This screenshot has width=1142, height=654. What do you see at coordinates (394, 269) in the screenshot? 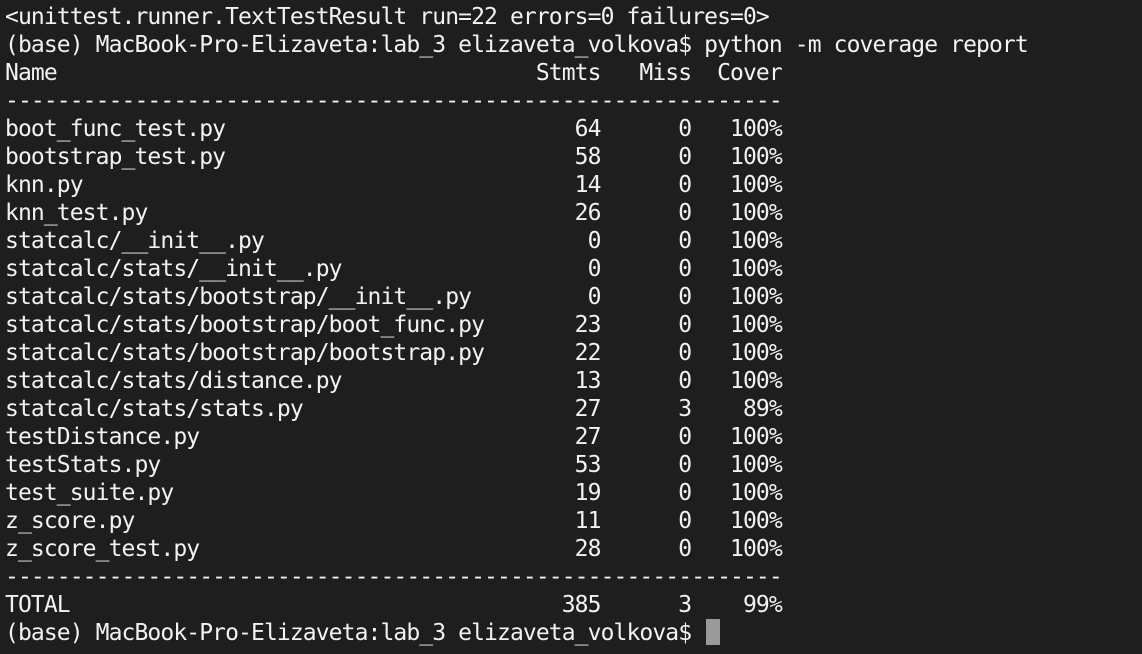
I see `coverage-row: statcalc/stats/__init__.py 0 0 100%` at bounding box center [394, 269].